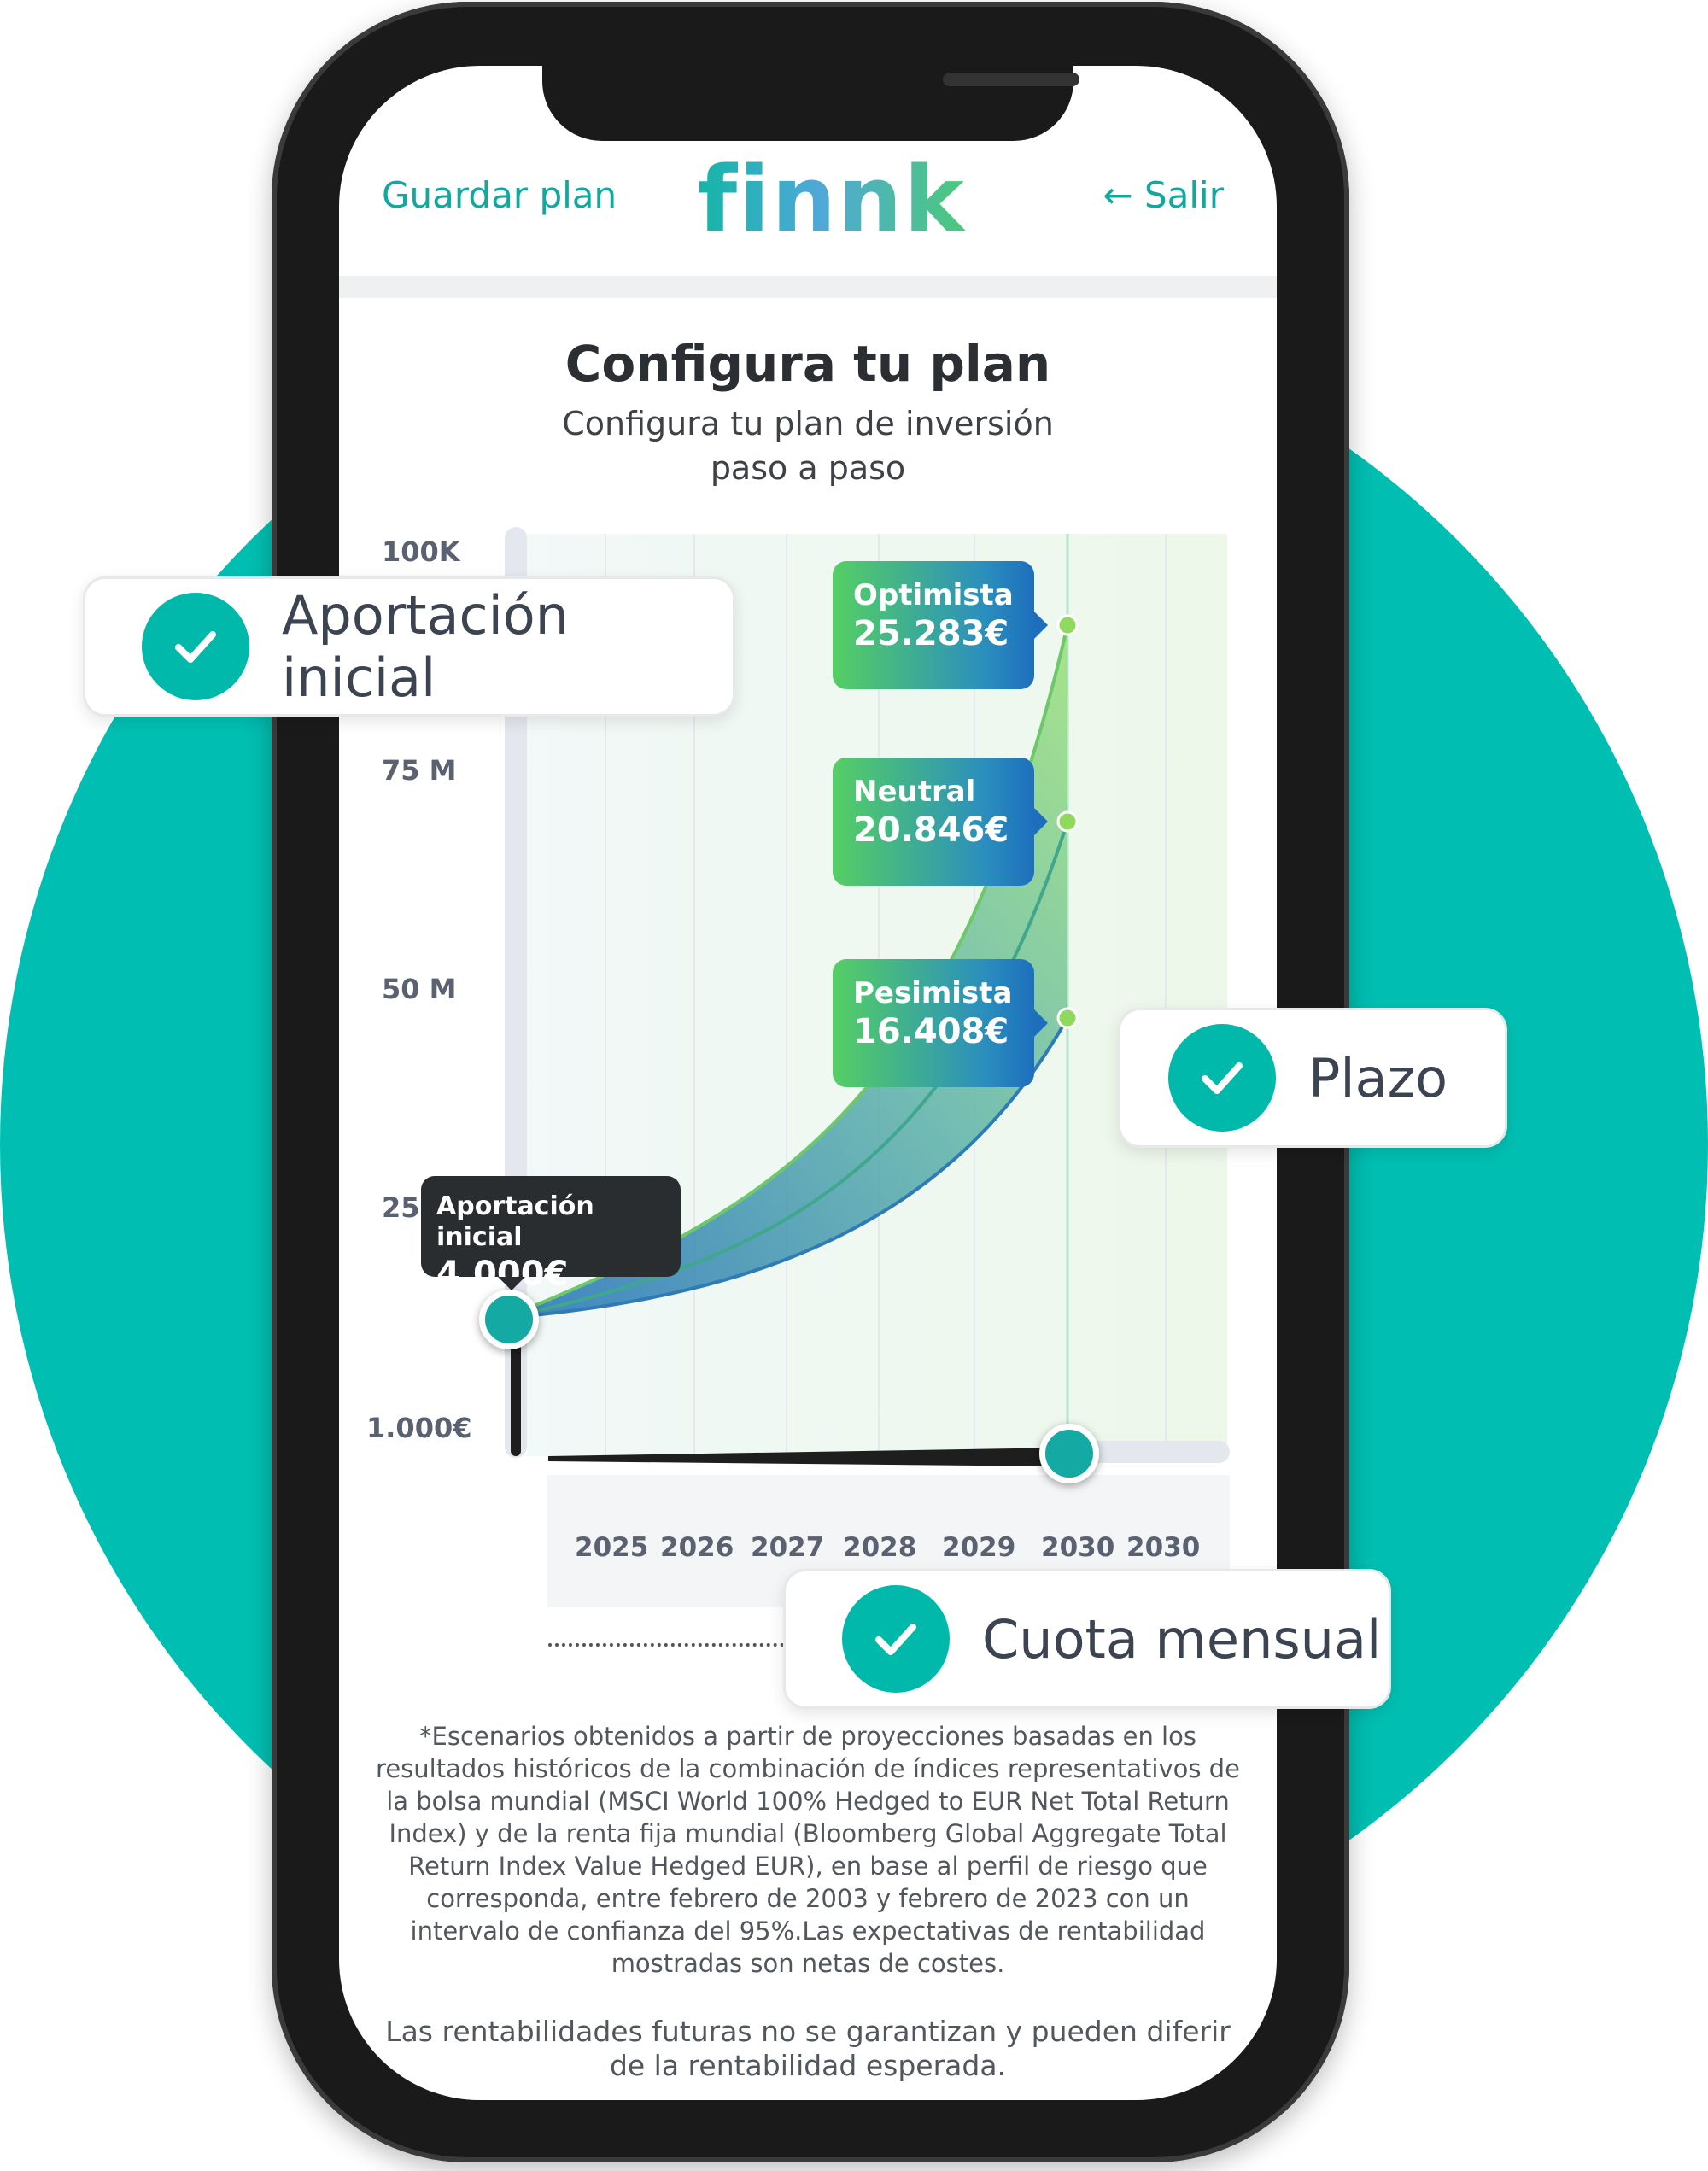  I want to click on card-monthly-fee: Cuota mensual, so click(1087, 1639).